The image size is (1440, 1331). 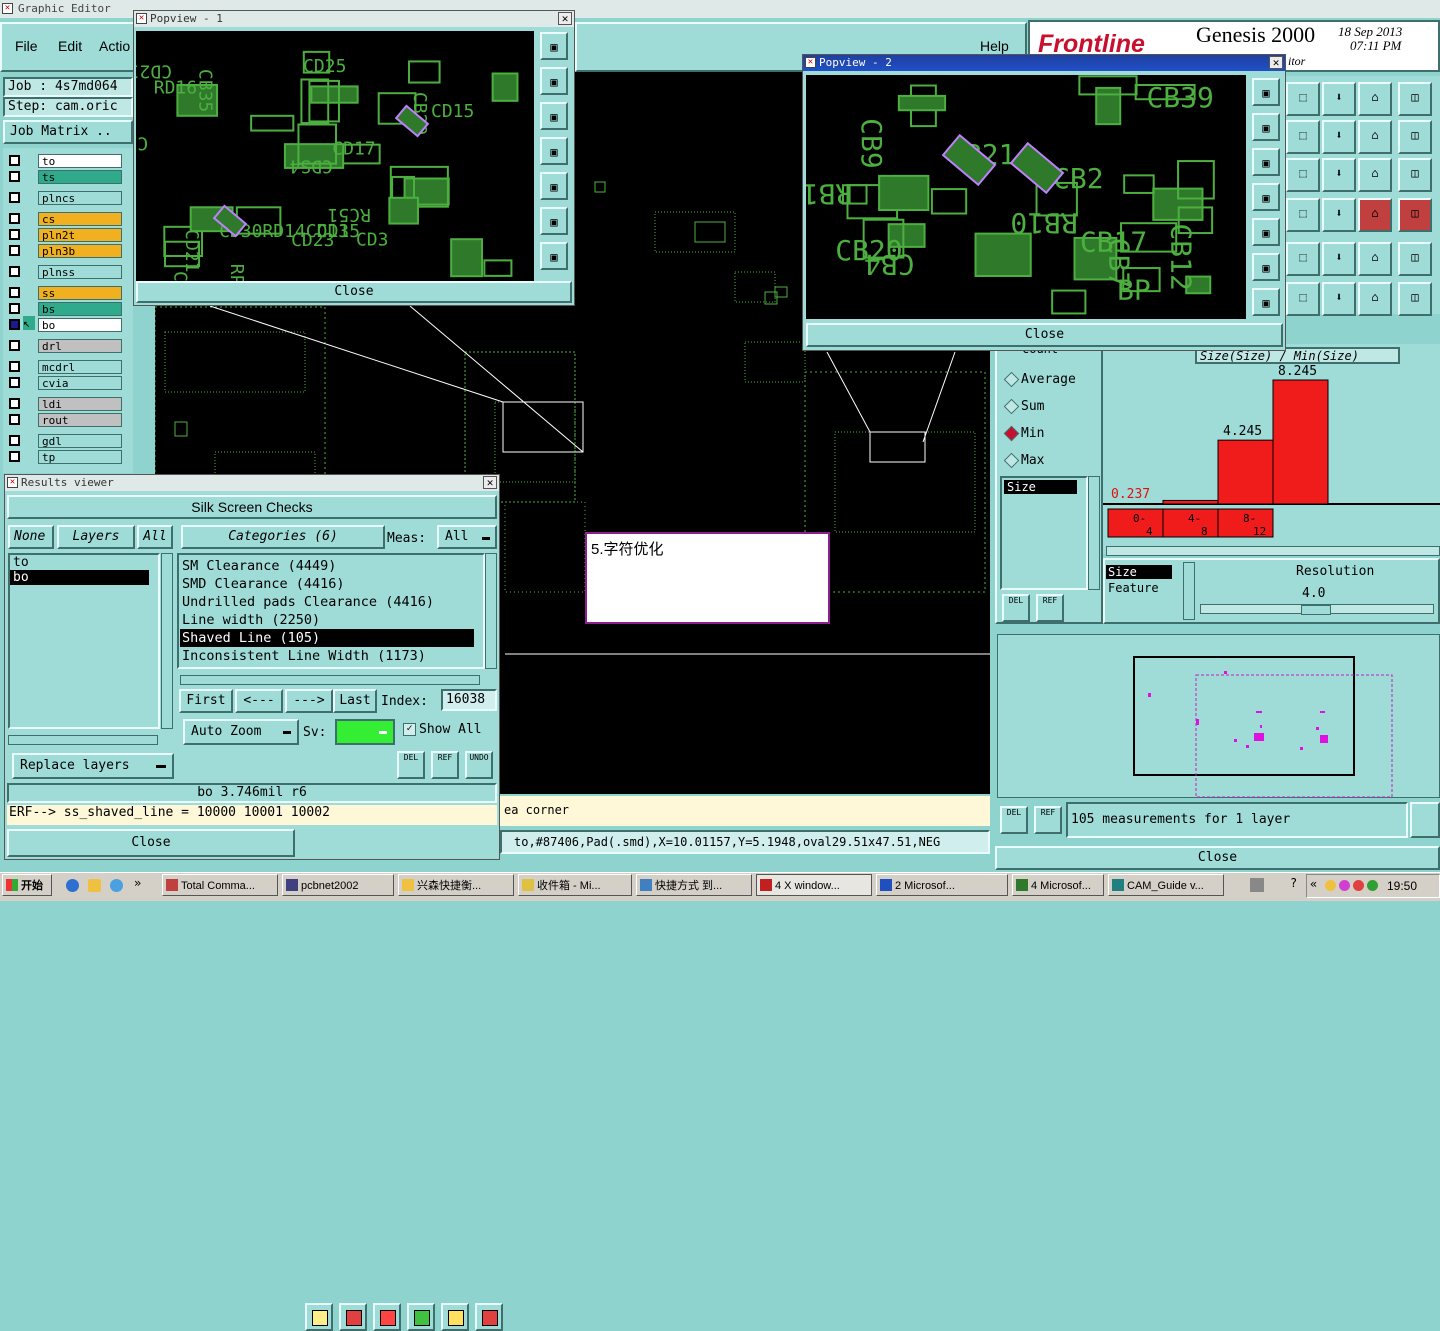 I want to click on tool-button-5-4: ◫, so click(x=1415, y=259).